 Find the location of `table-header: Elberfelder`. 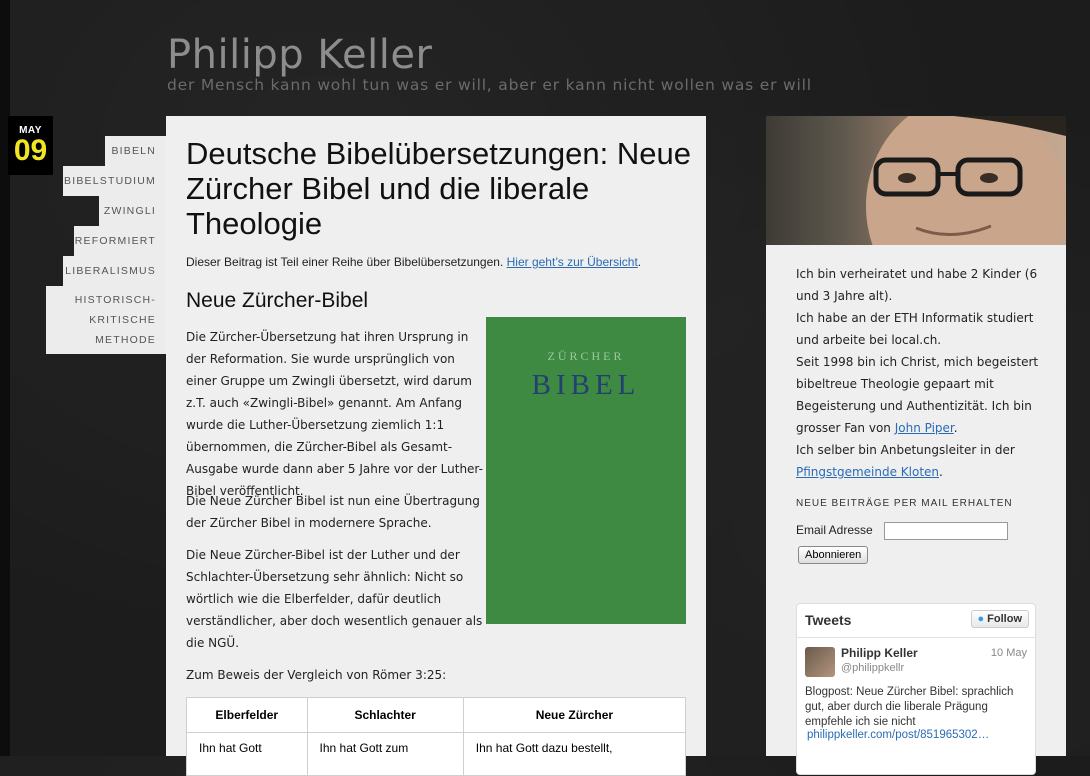

table-header: Elberfelder is located at coordinates (247, 715).